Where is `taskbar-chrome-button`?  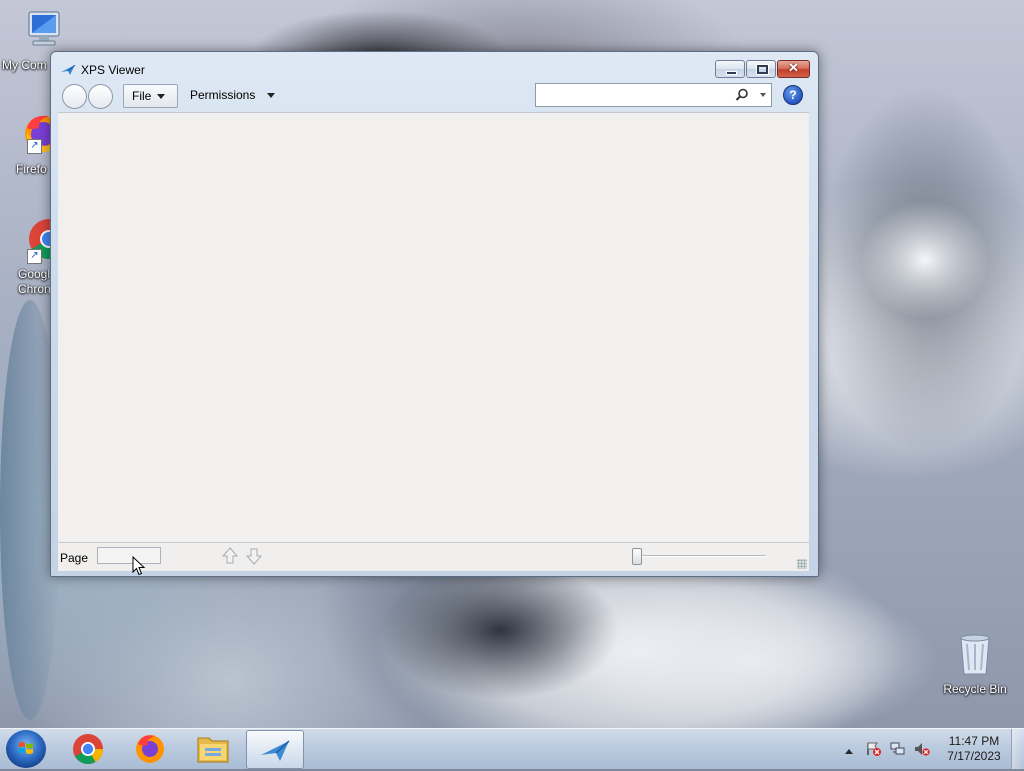 taskbar-chrome-button is located at coordinates (88, 748).